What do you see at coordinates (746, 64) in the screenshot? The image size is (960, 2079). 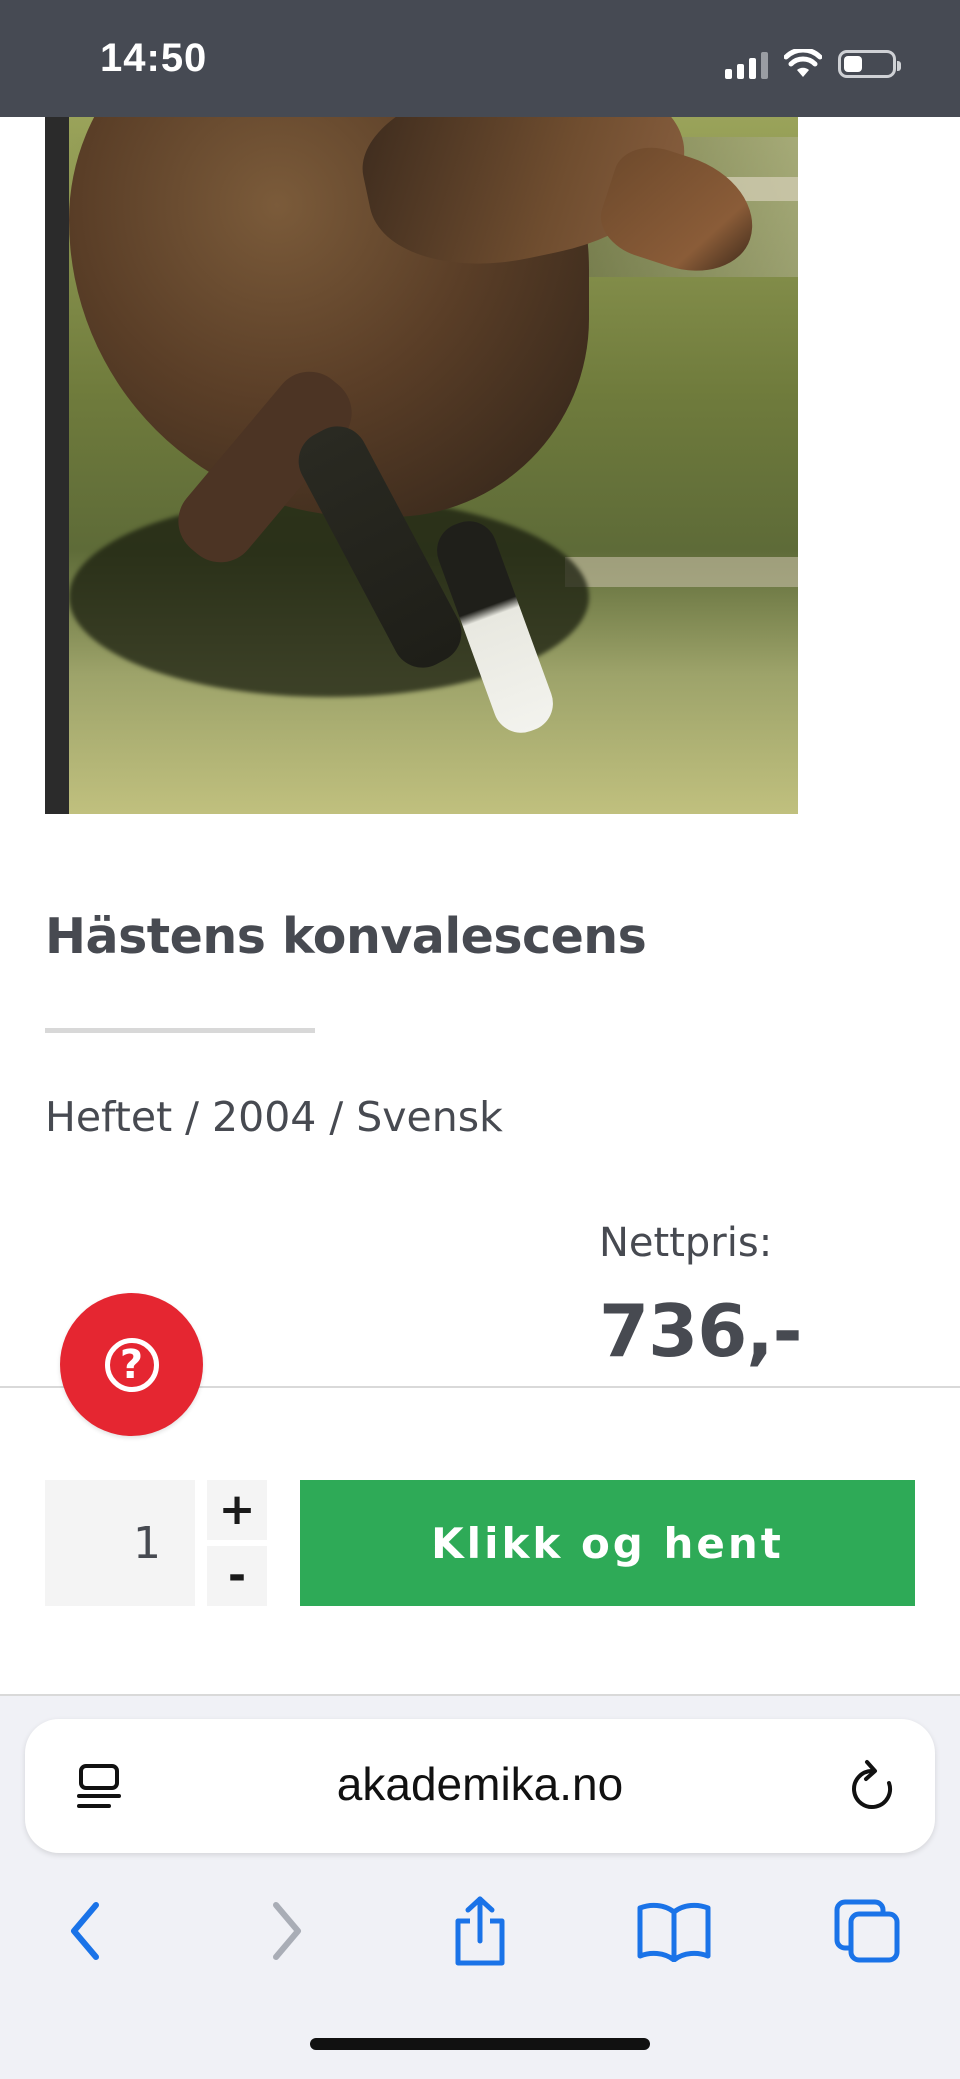 I see `cellular-signal-icon` at bounding box center [746, 64].